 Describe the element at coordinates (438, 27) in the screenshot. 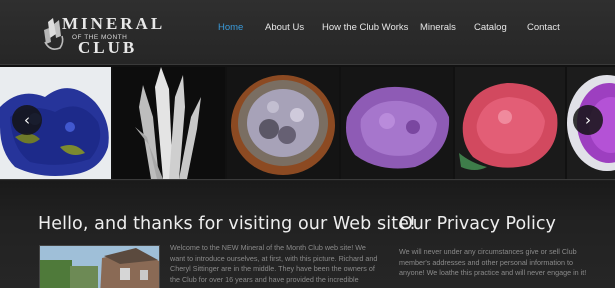

I see `nav-item-minerals: Minerals` at that location.